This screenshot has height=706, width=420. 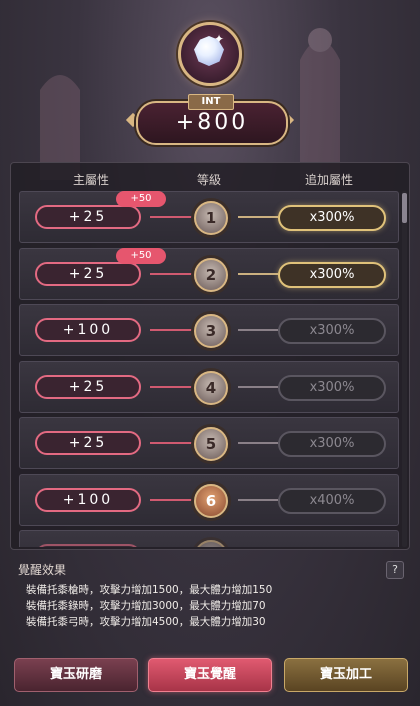 What do you see at coordinates (210, 54) in the screenshot?
I see `awakening-gem: ✦` at bounding box center [210, 54].